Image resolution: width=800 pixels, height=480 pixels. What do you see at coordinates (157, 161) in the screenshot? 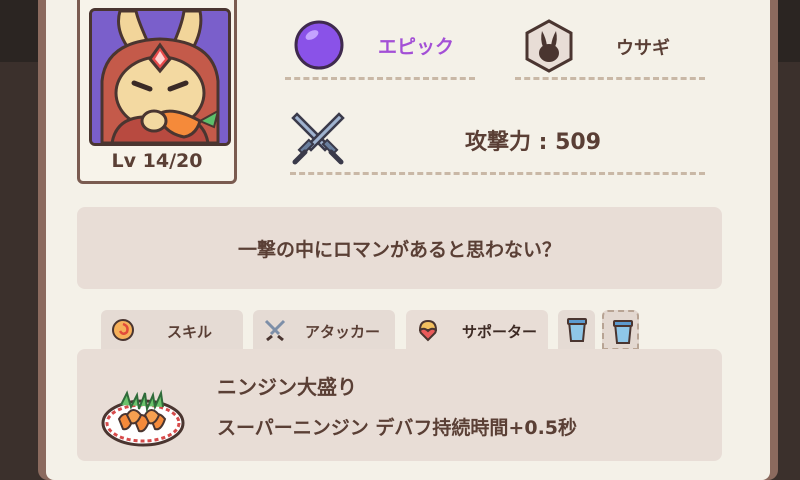
I see `character-level: Lv 14/20` at bounding box center [157, 161].